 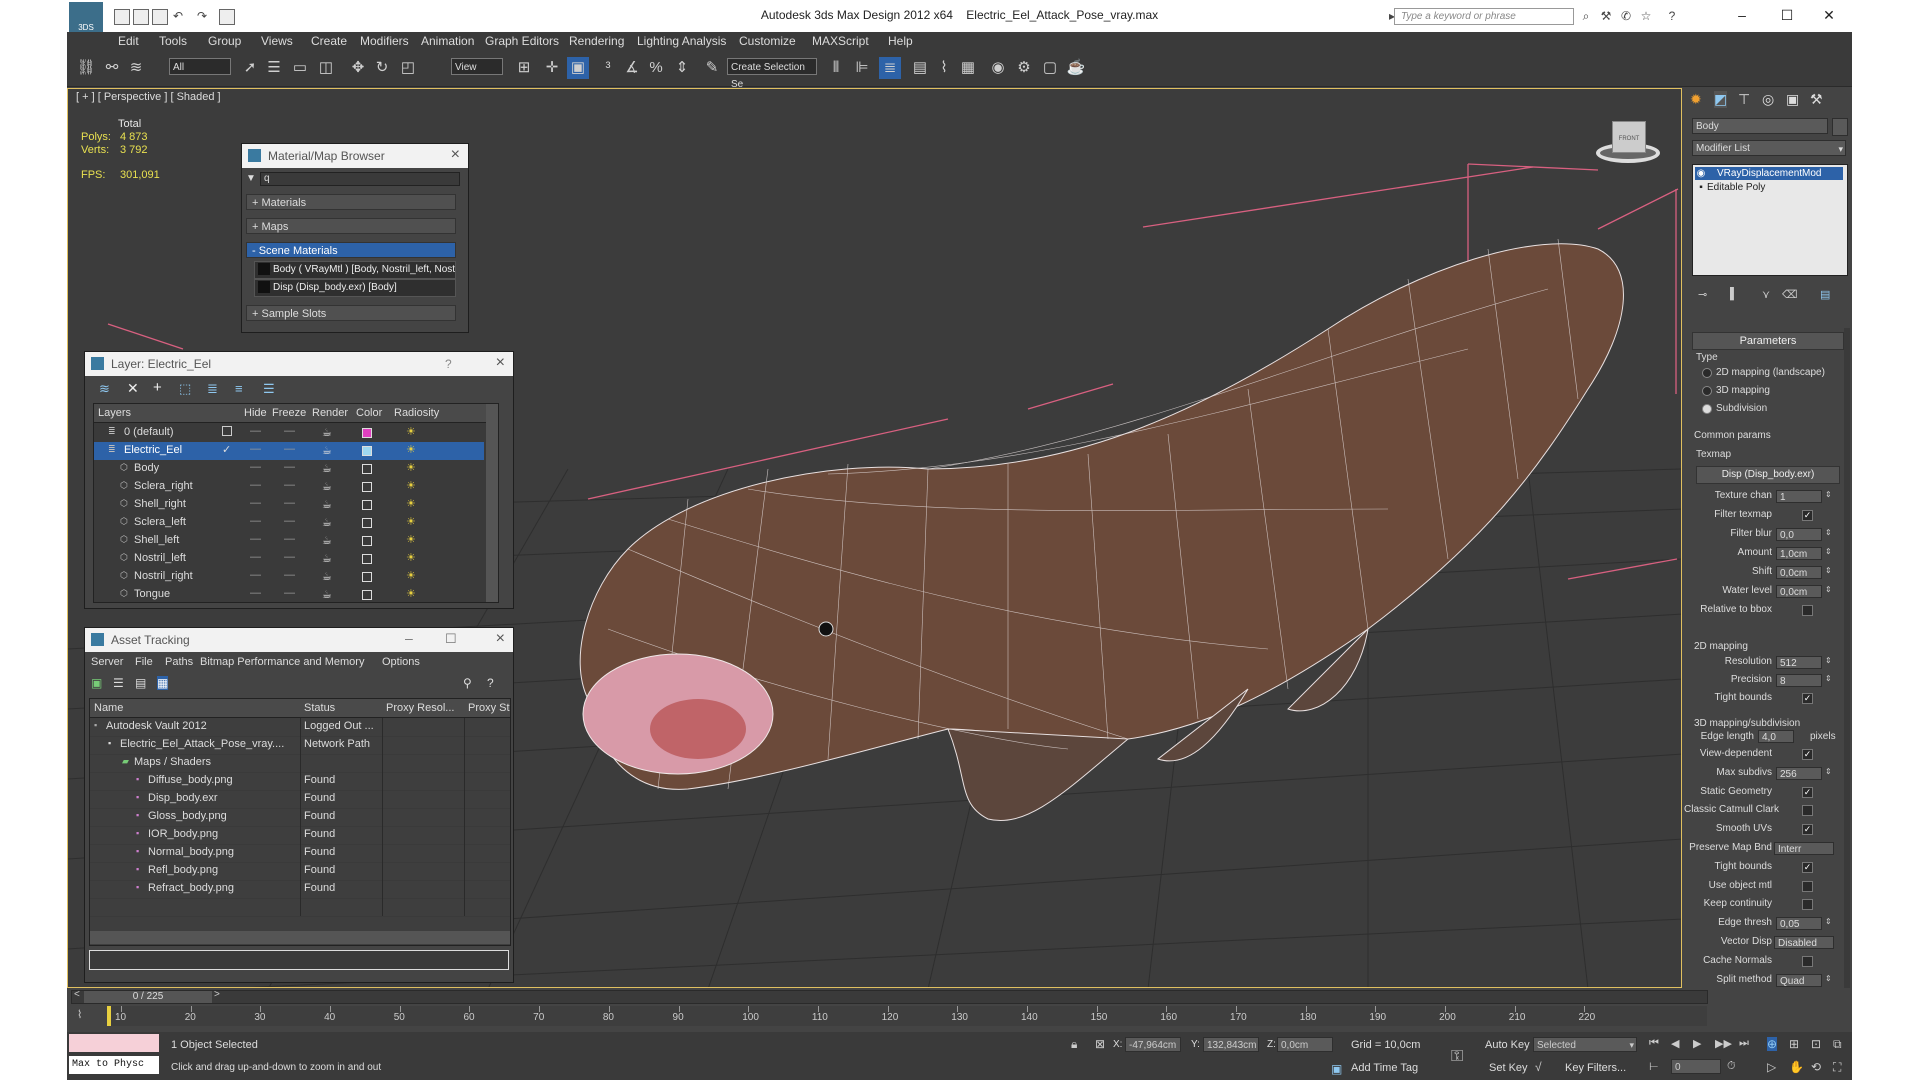 What do you see at coordinates (289, 433) in the screenshot?
I see `layer-row: ≣ 0 (default) — — ☕︎ ☀` at bounding box center [289, 433].